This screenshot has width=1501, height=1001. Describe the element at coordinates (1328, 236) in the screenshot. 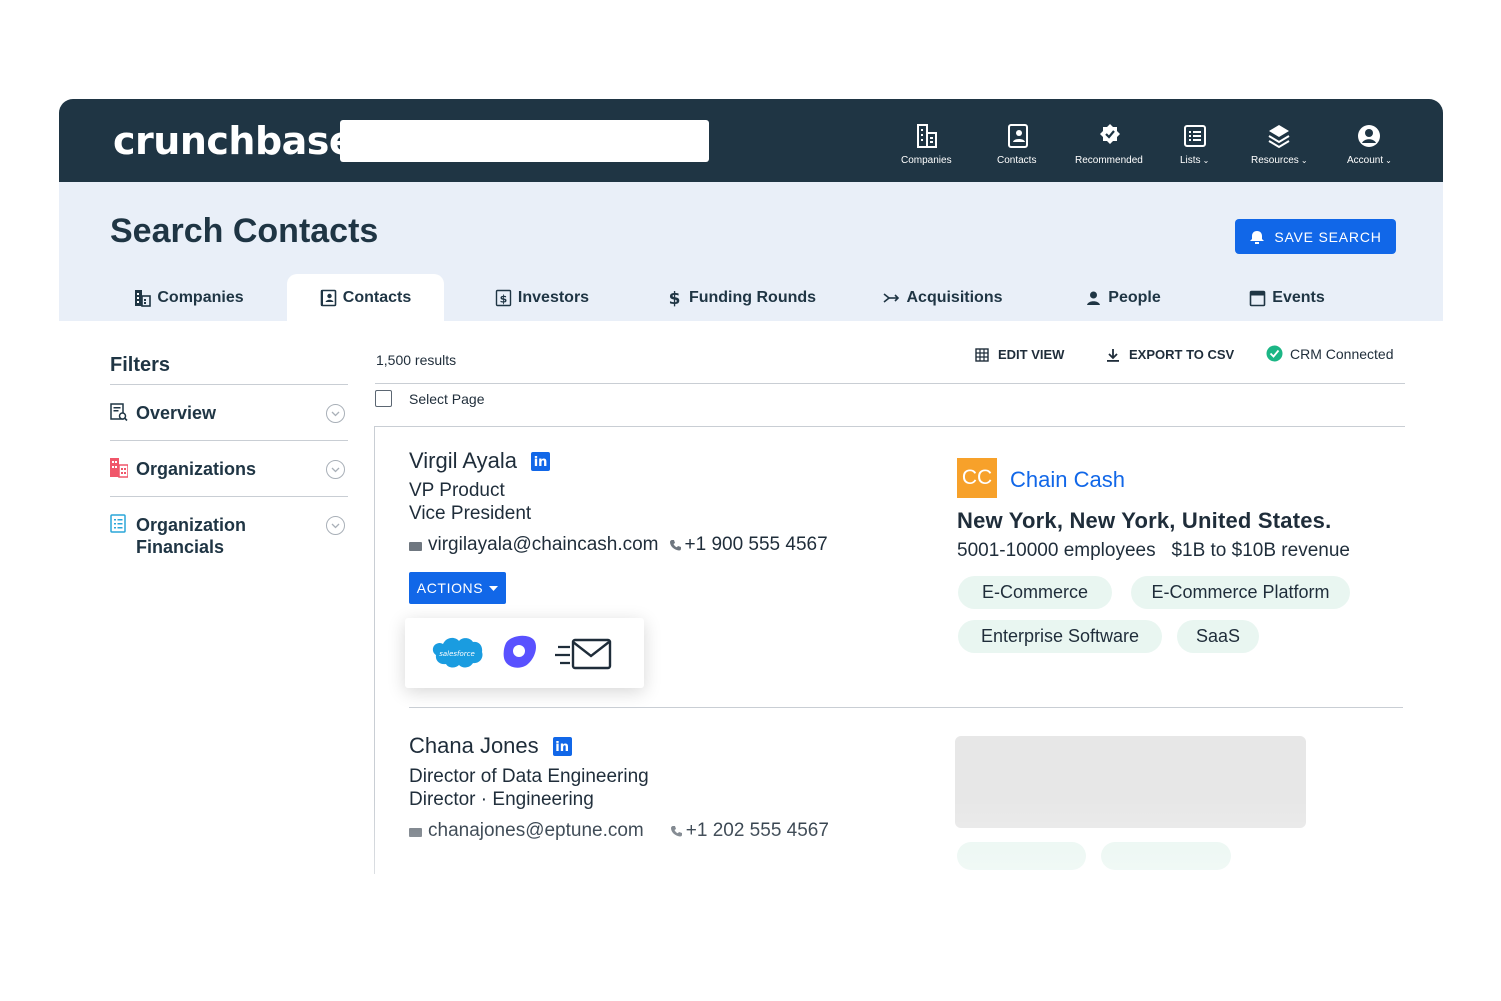

I see `save-search-label: SAVE SEARCH` at that location.